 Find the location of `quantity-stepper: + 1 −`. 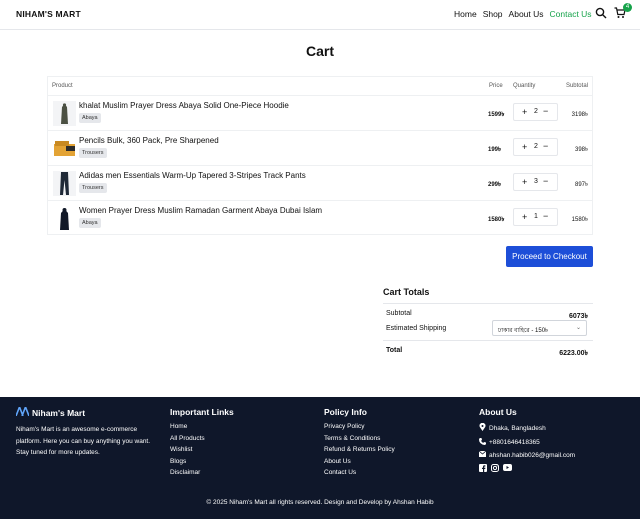

quantity-stepper: + 1 − is located at coordinates (535, 217).